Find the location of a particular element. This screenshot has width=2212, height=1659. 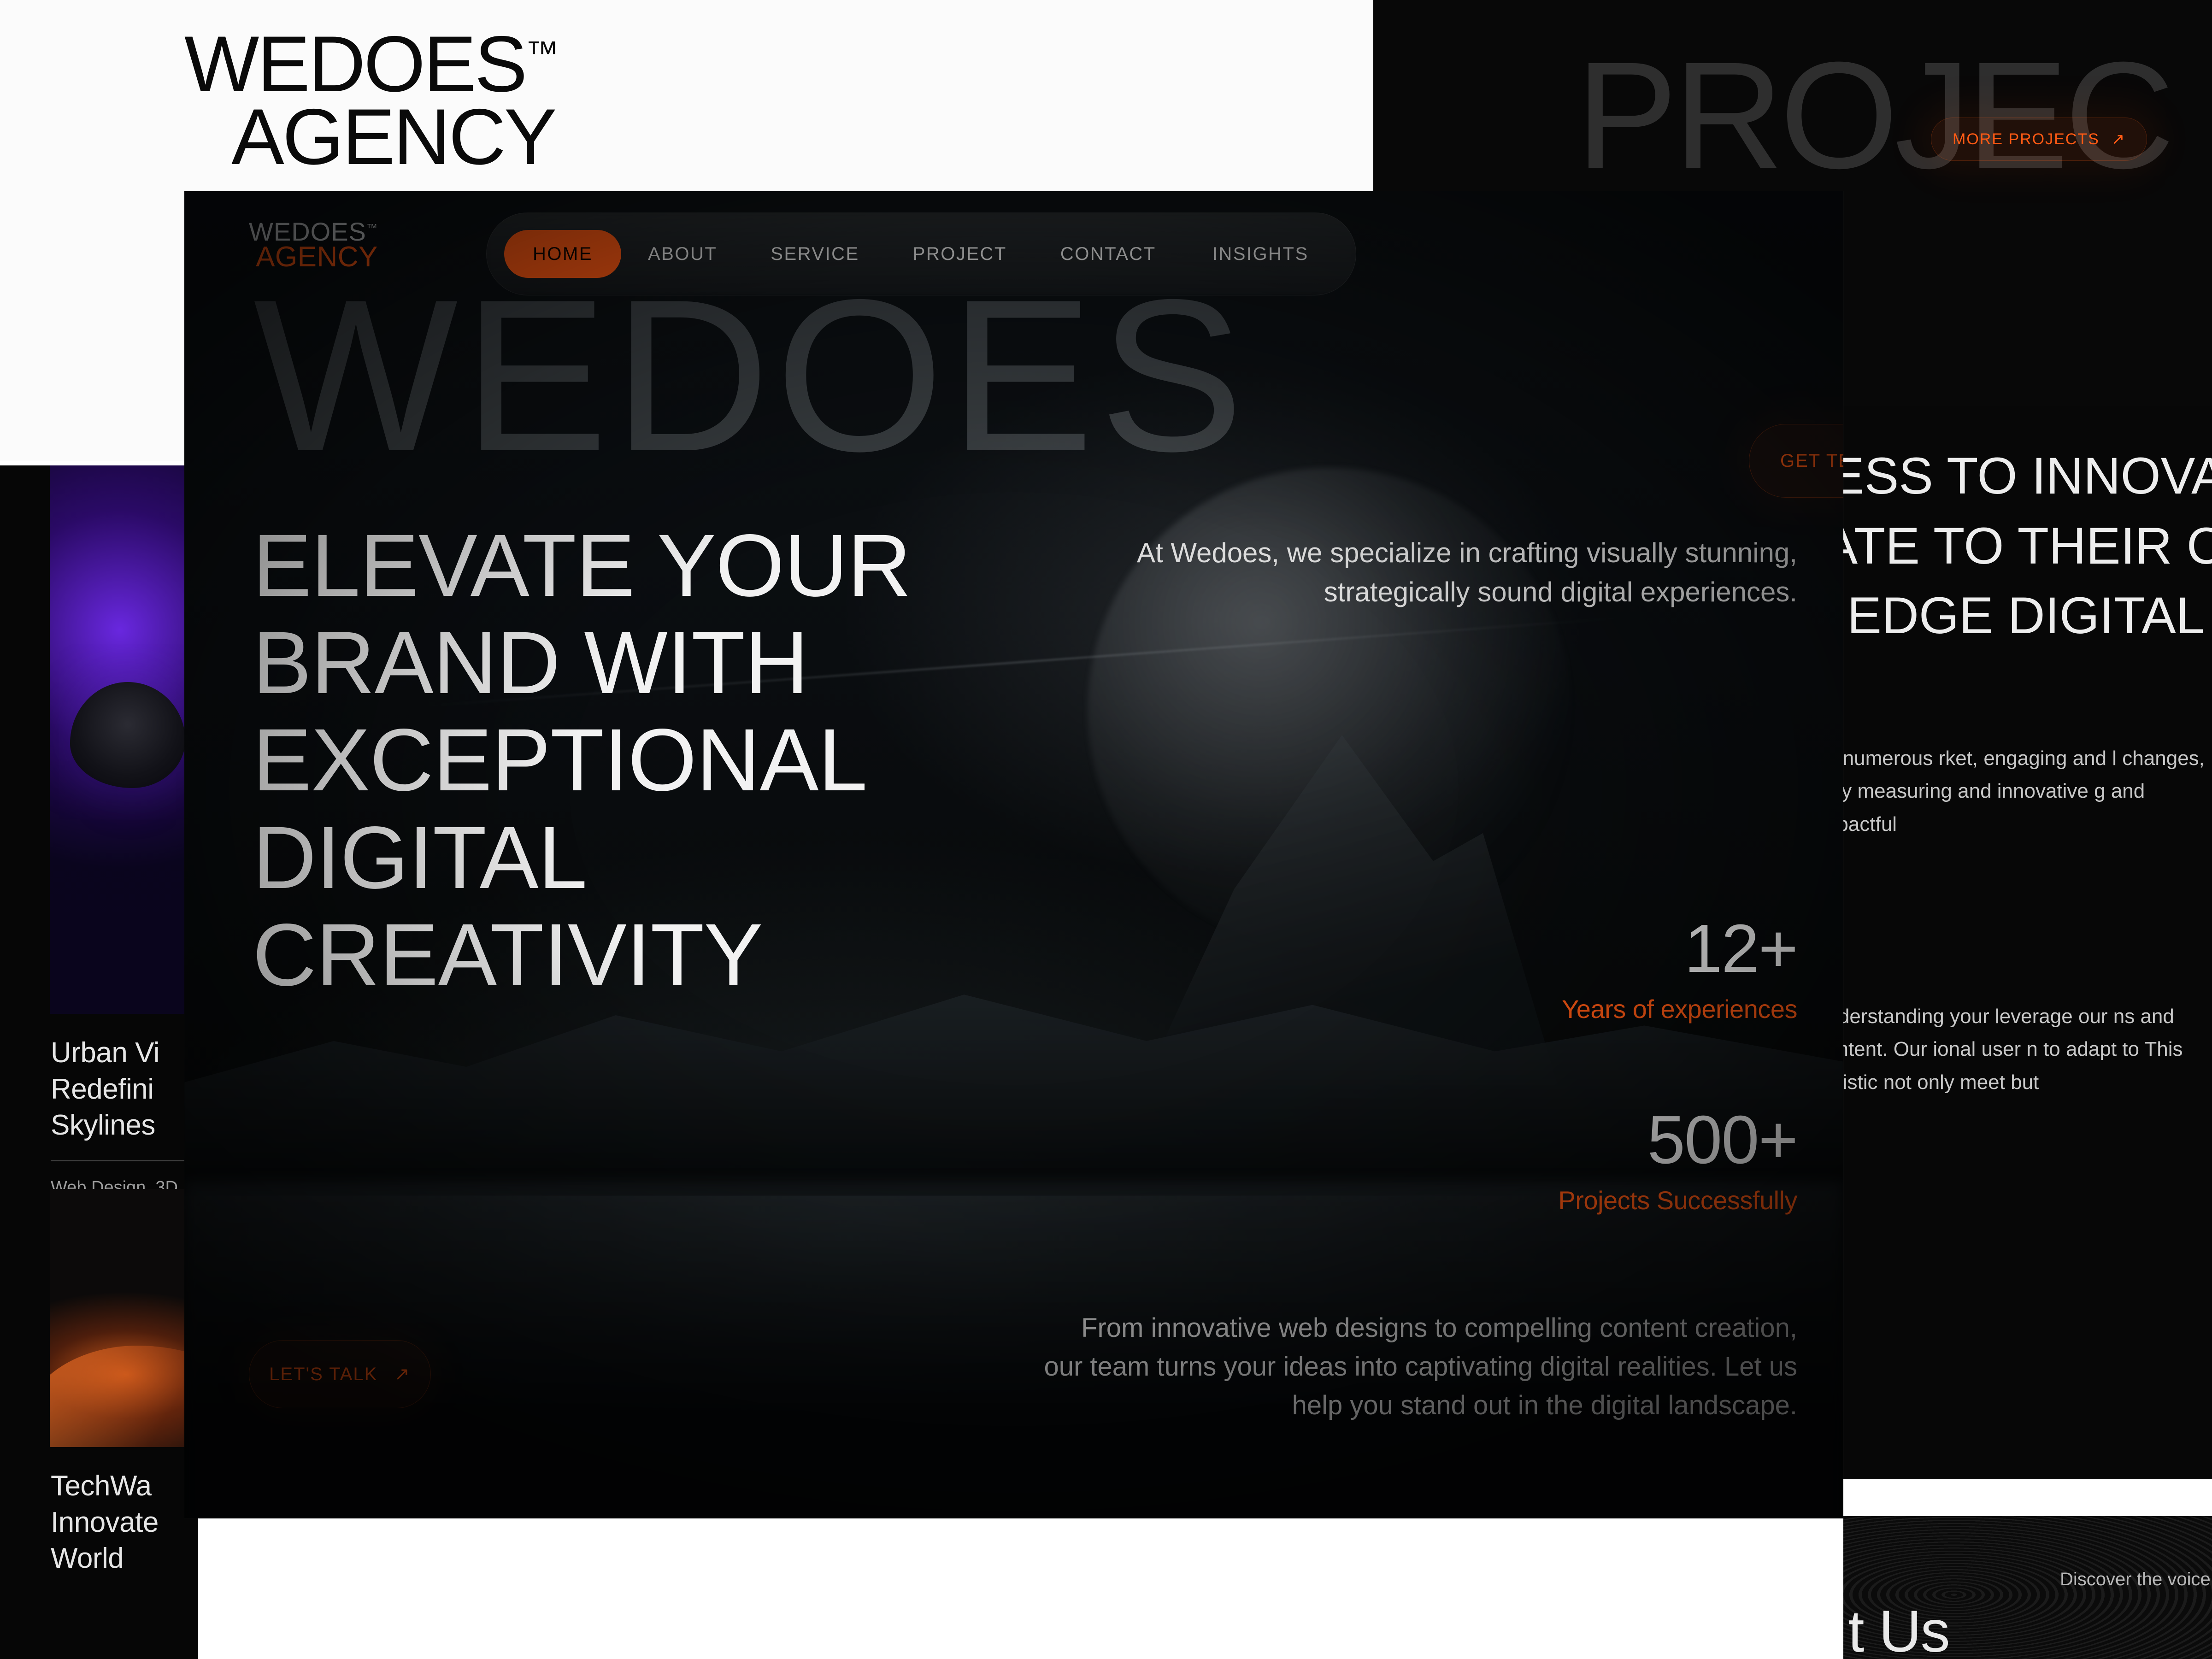

project-card-2: TechWa Innovate World is located at coordinates (99, 1383).